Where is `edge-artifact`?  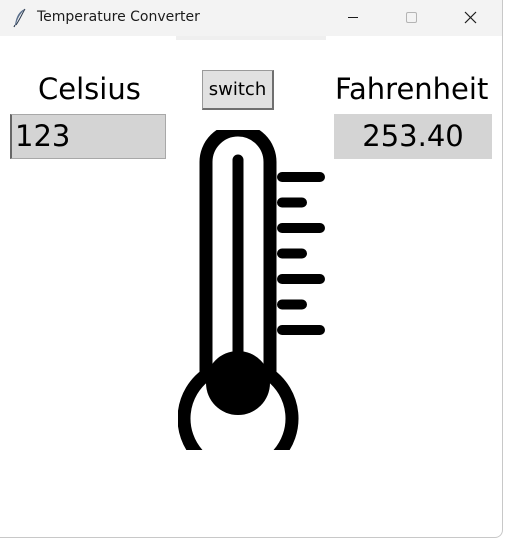 edge-artifact is located at coordinates (502, 98).